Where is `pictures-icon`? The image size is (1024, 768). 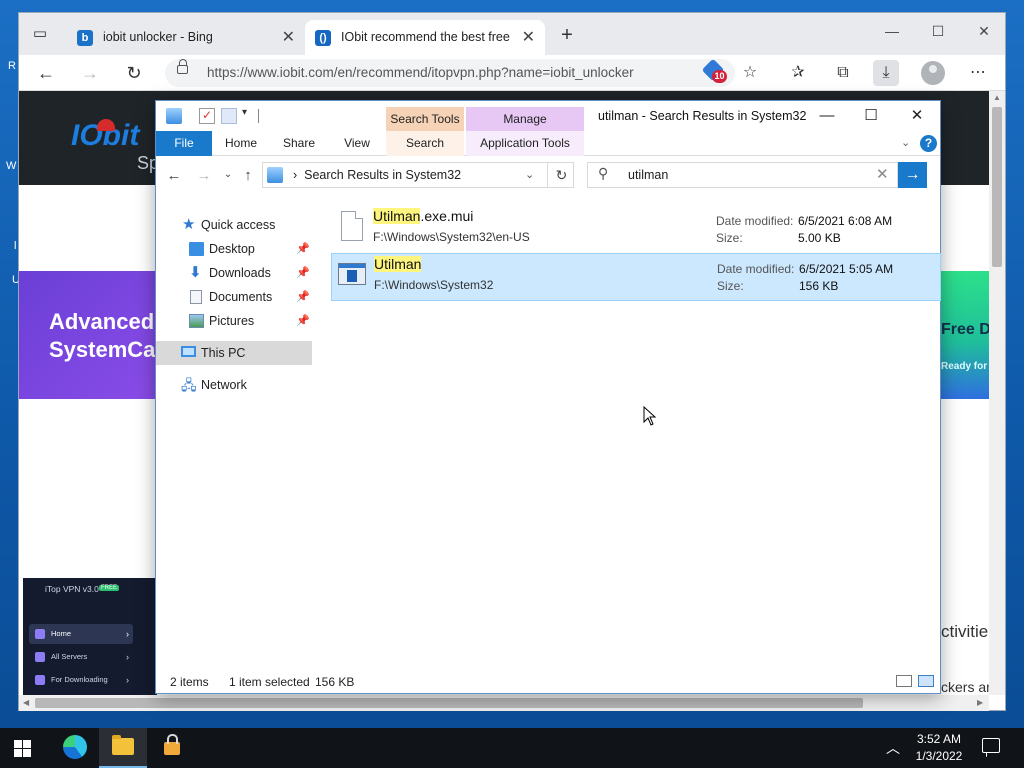 pictures-icon is located at coordinates (196, 321).